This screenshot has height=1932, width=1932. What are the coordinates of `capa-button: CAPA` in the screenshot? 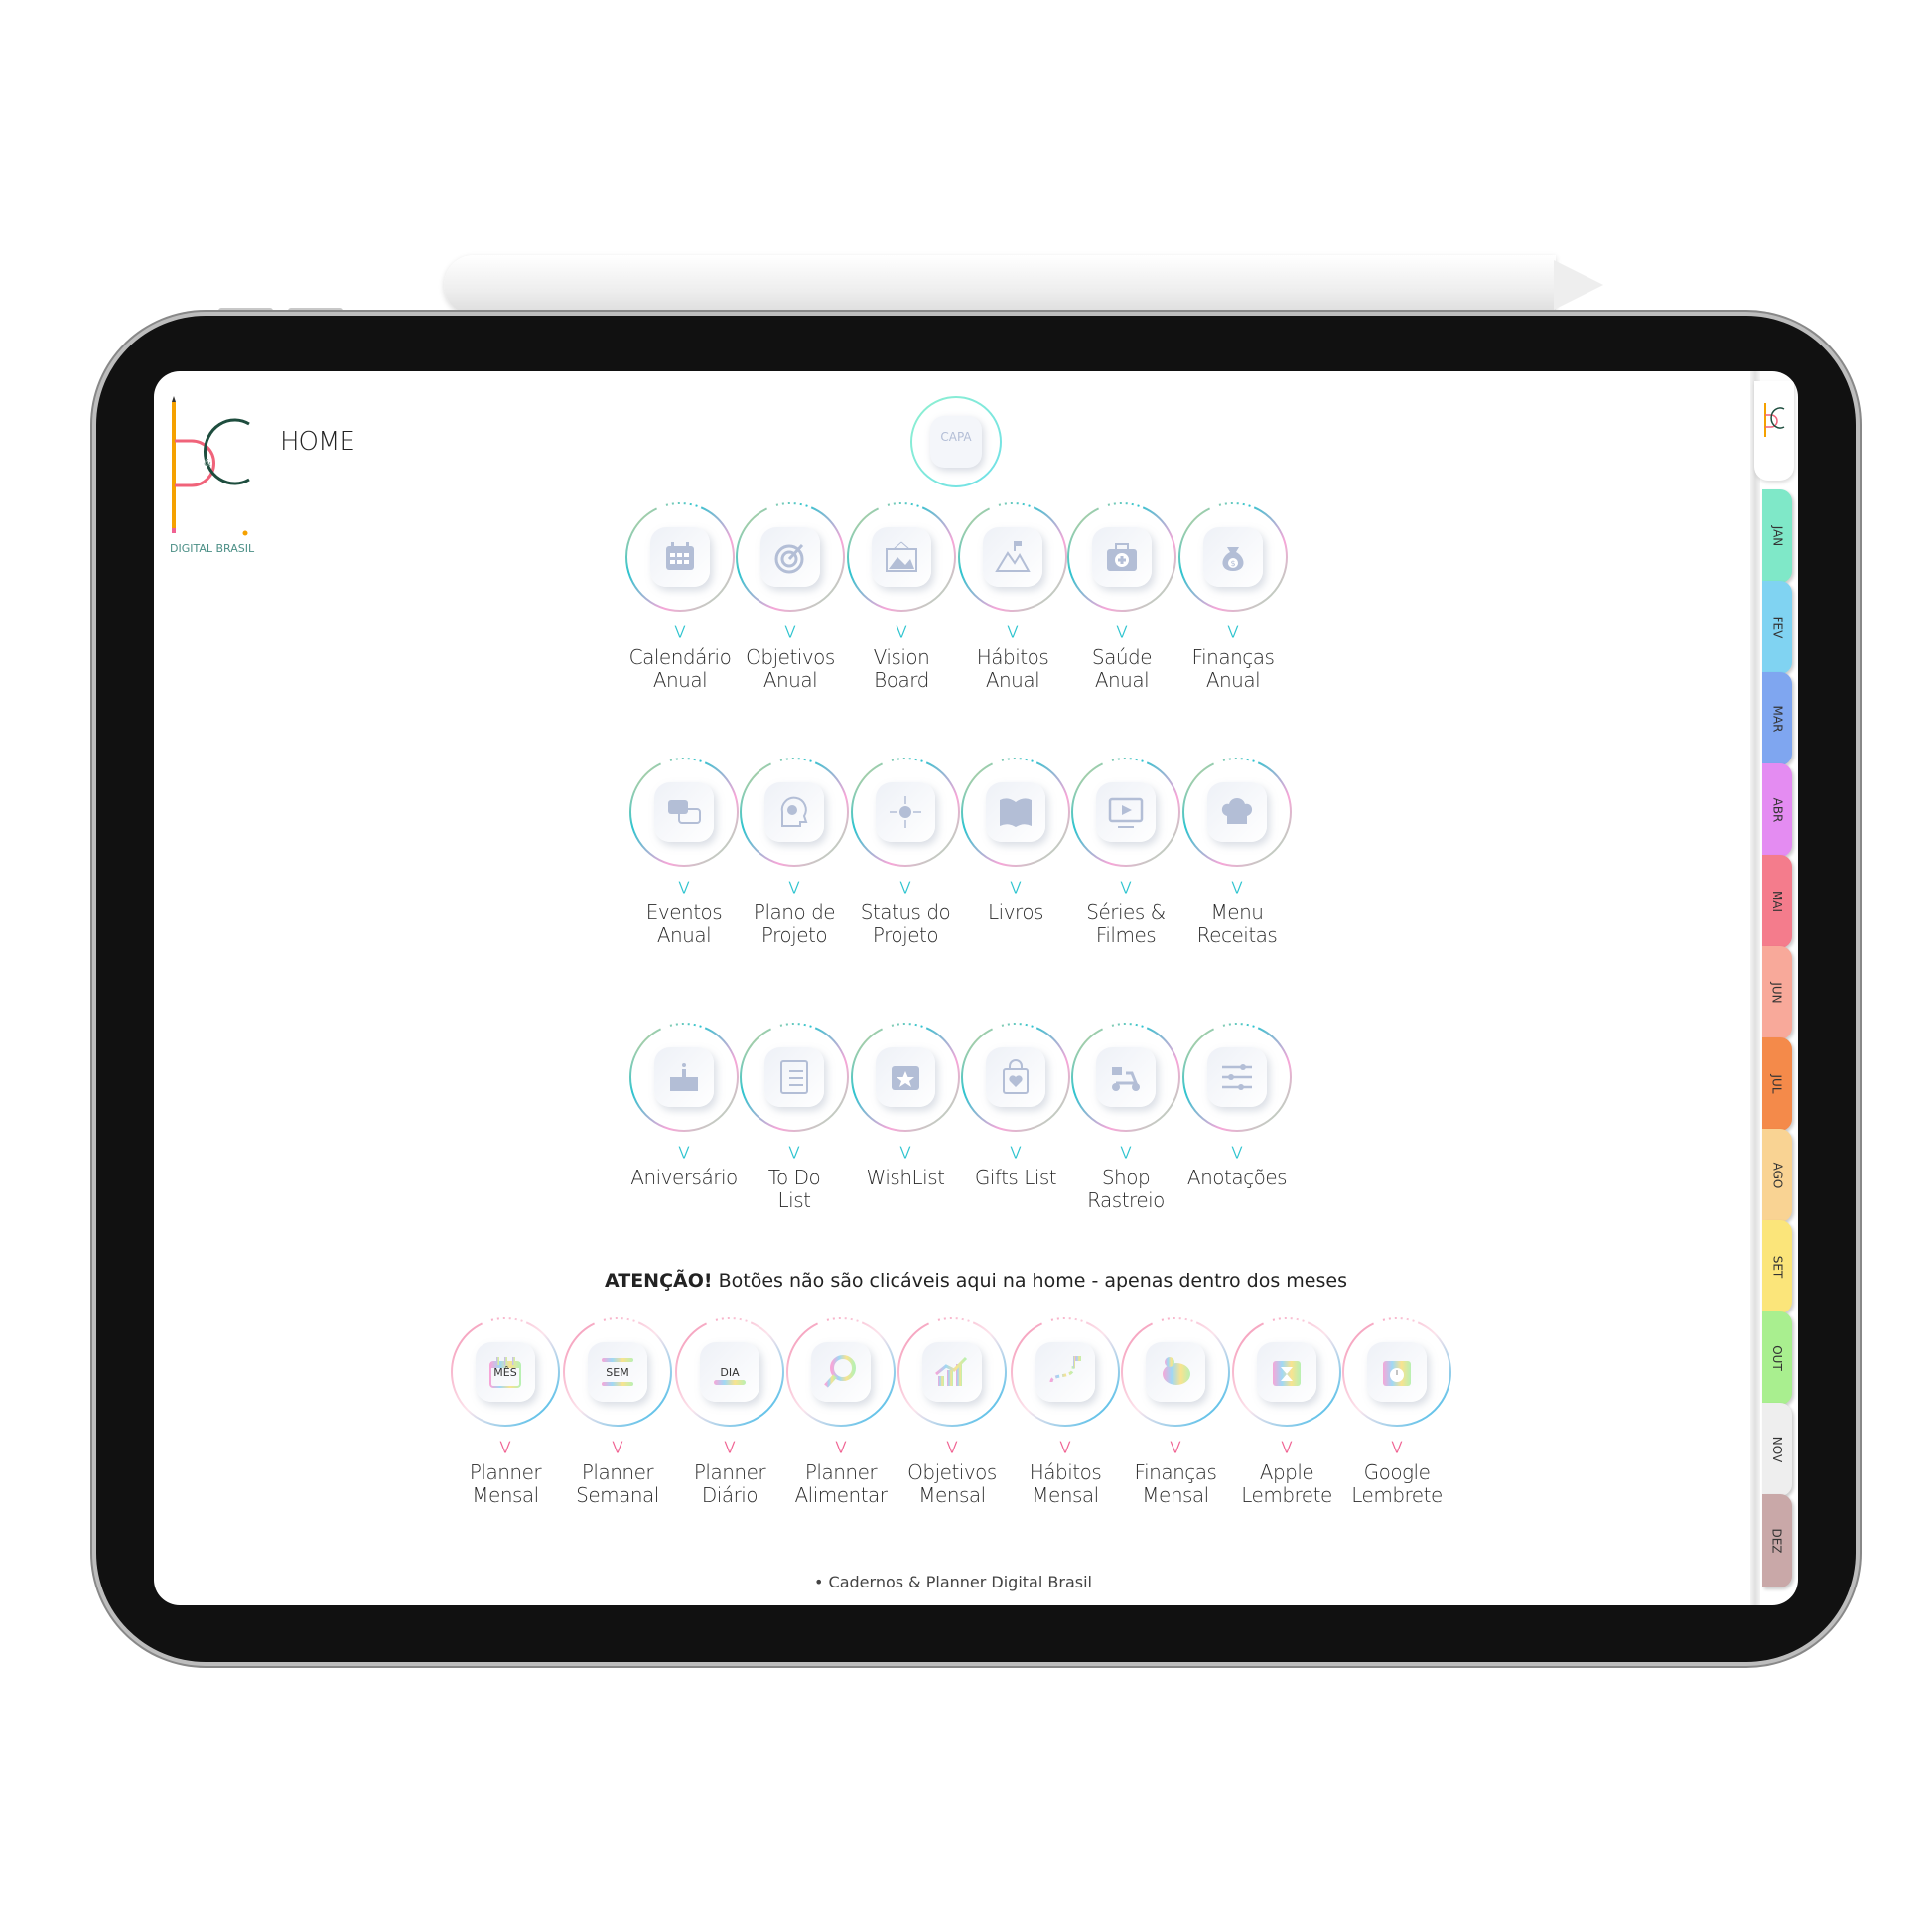 It's located at (956, 442).